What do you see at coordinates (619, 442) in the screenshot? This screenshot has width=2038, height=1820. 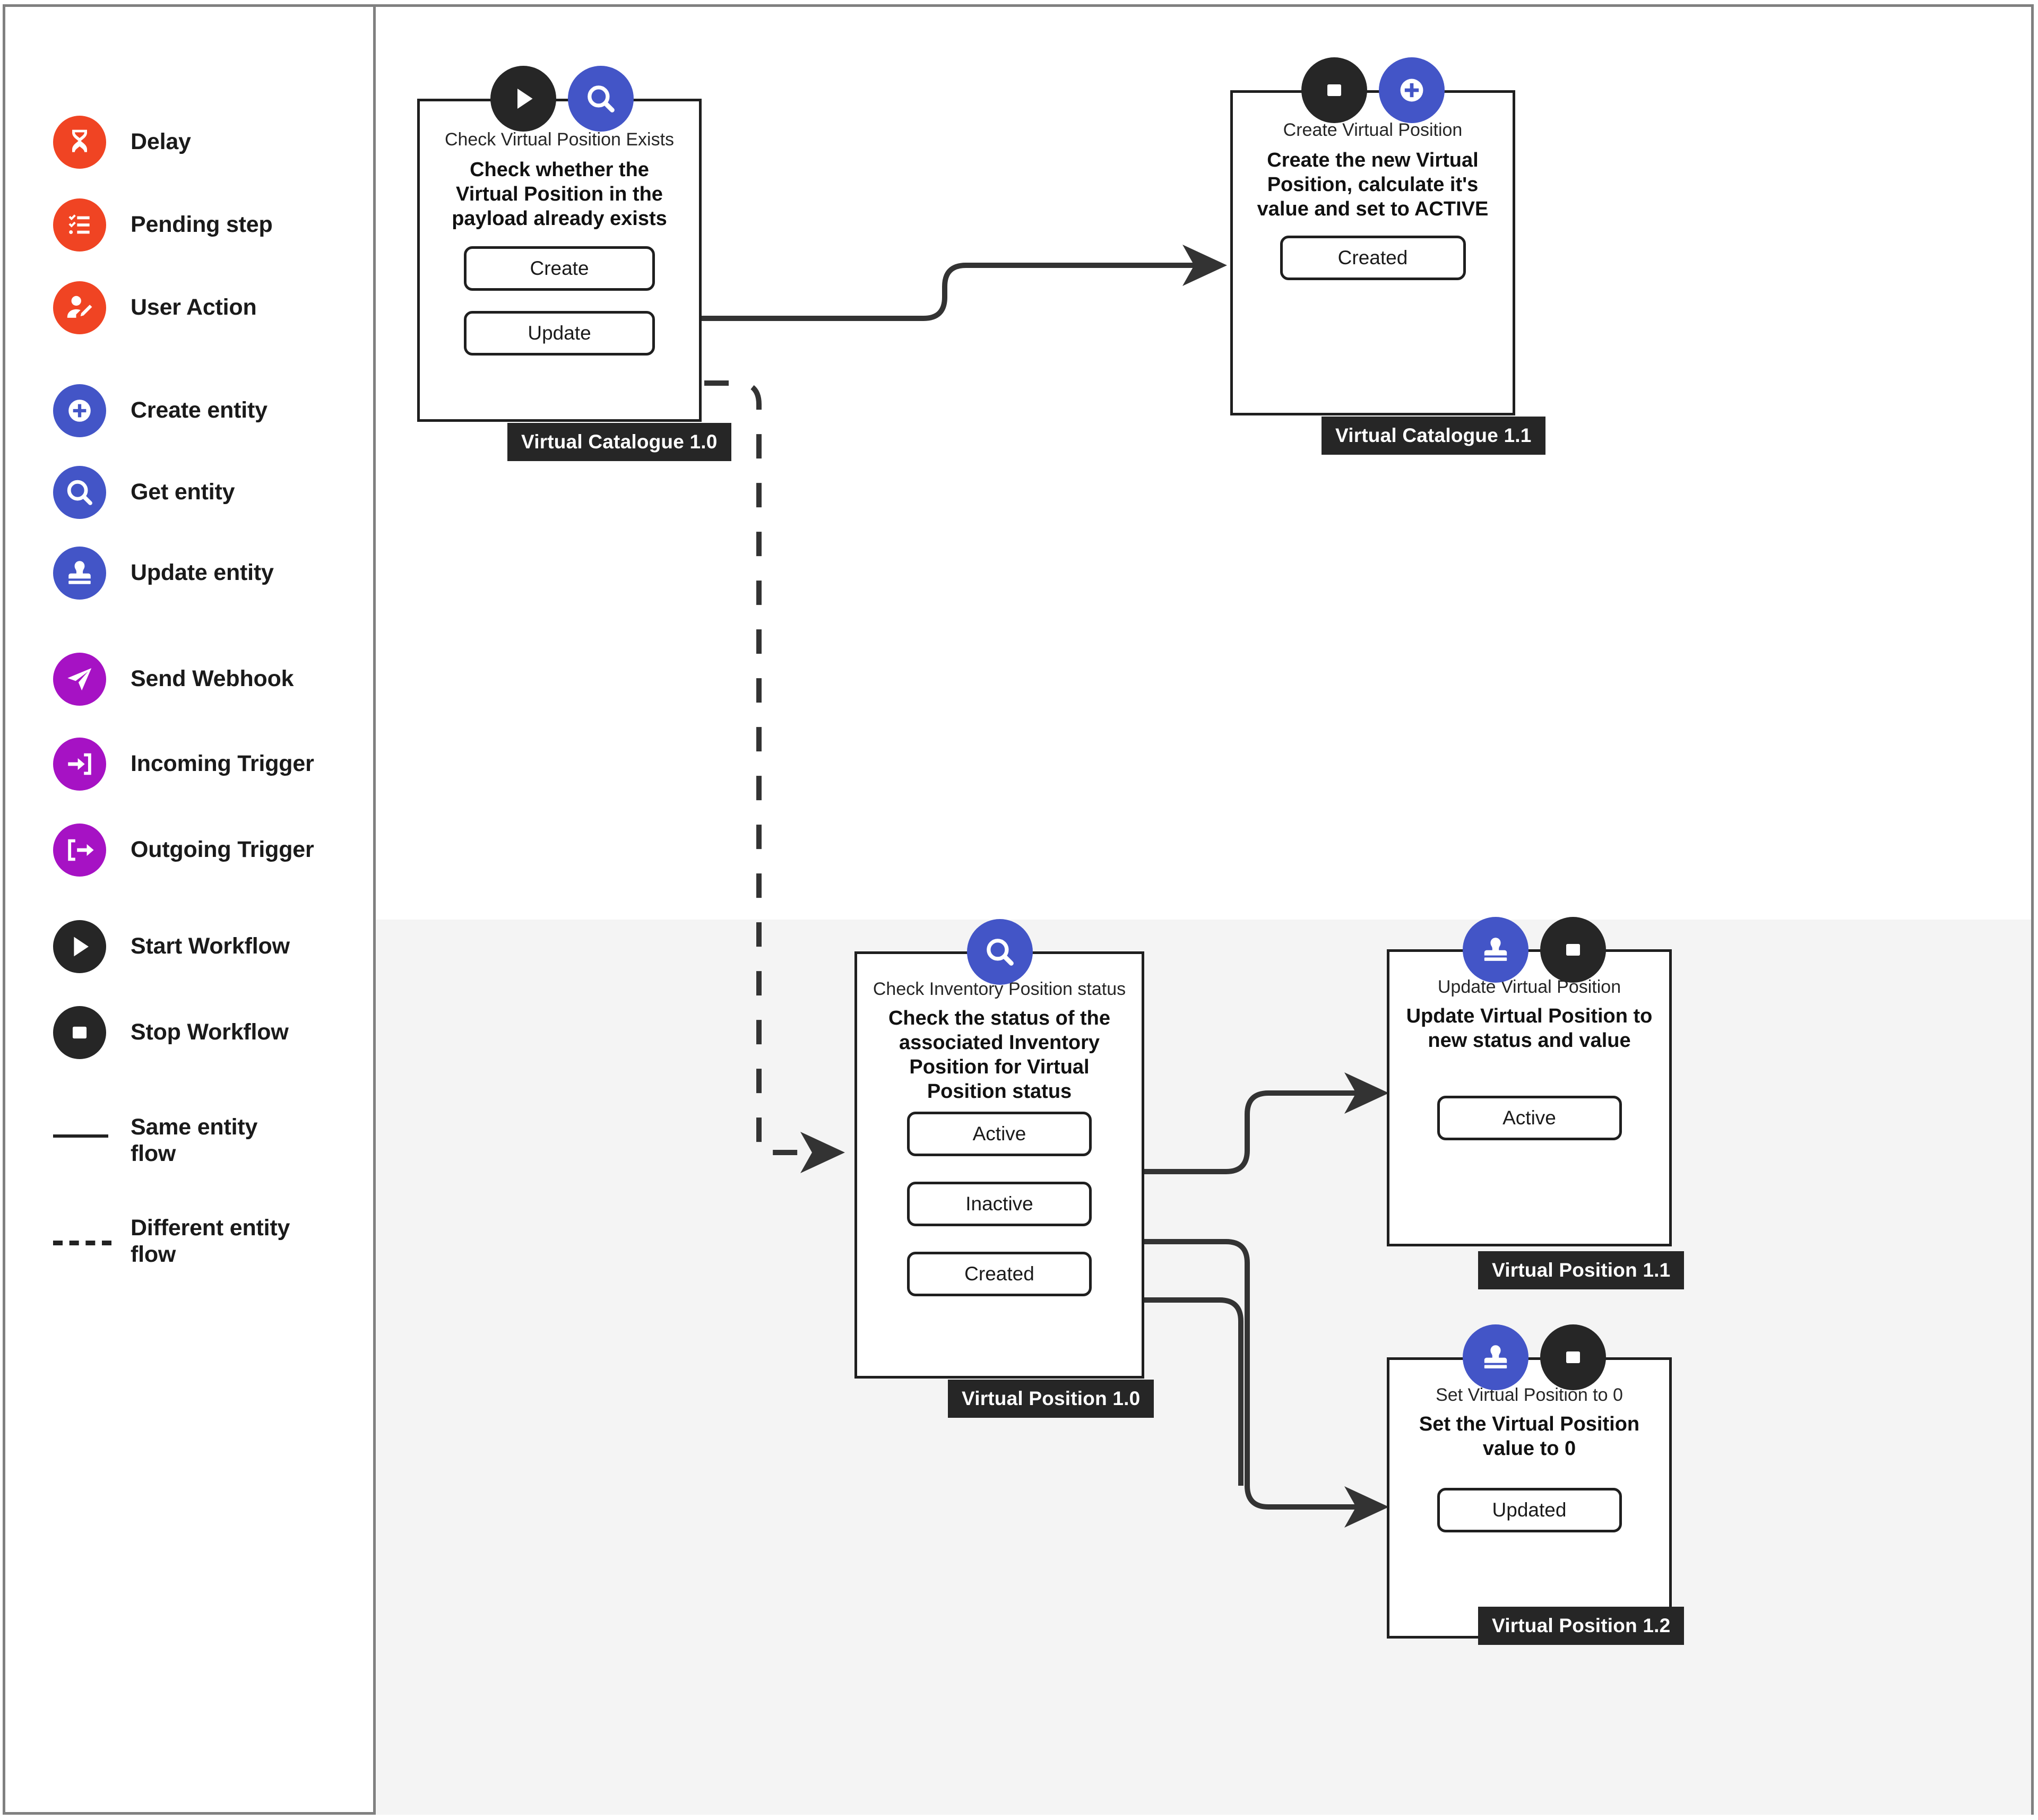 I see `node-version-badge: Virtual Catalogue 1.0` at bounding box center [619, 442].